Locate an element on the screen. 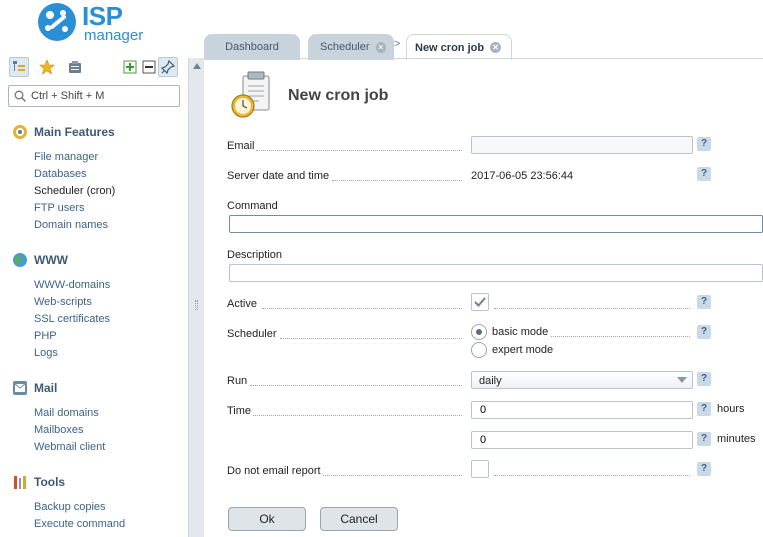 Image resolution: width=763 pixels, height=537 pixels. pin-menu-button is located at coordinates (168, 67).